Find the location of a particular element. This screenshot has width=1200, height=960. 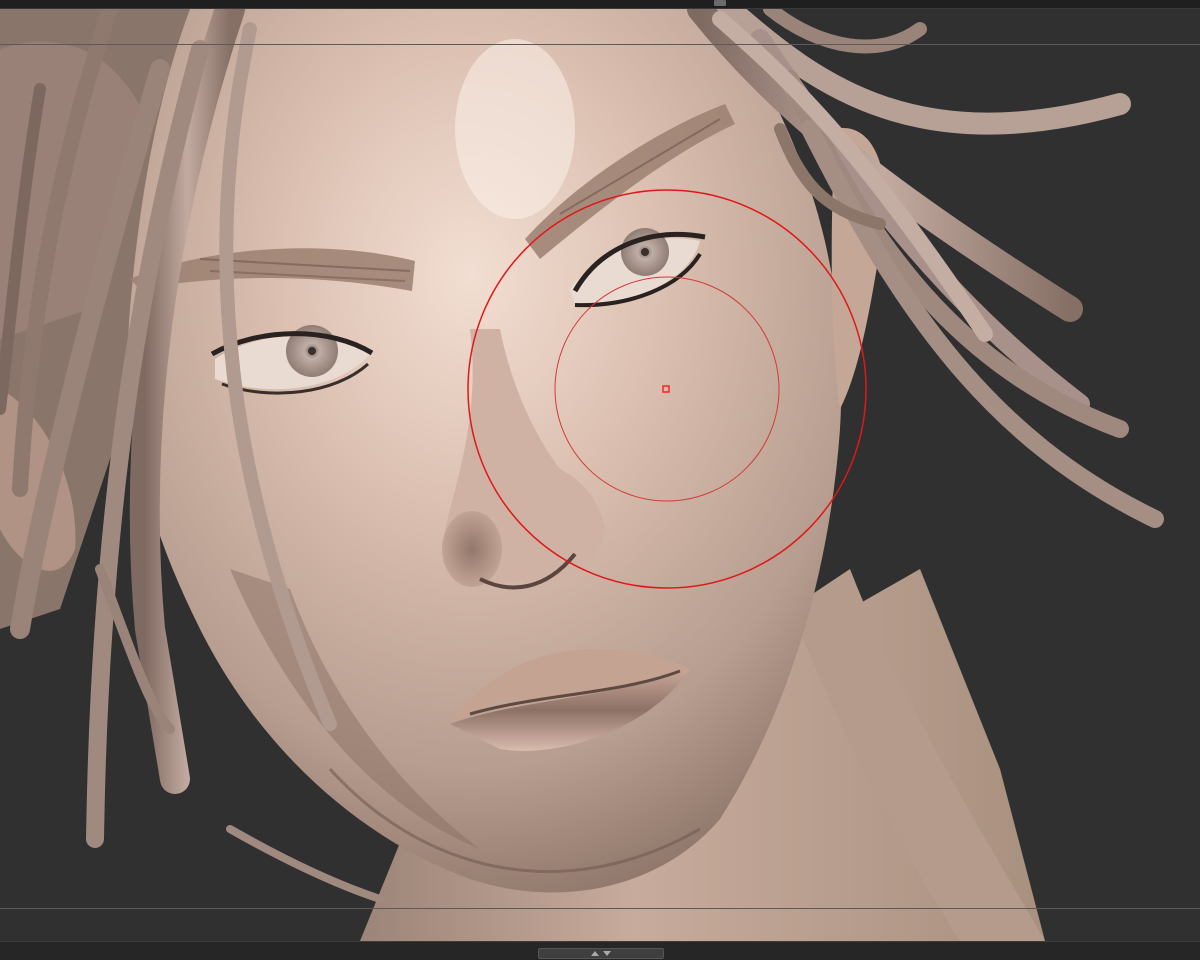

top-shelf-strip is located at coordinates (600, 4).